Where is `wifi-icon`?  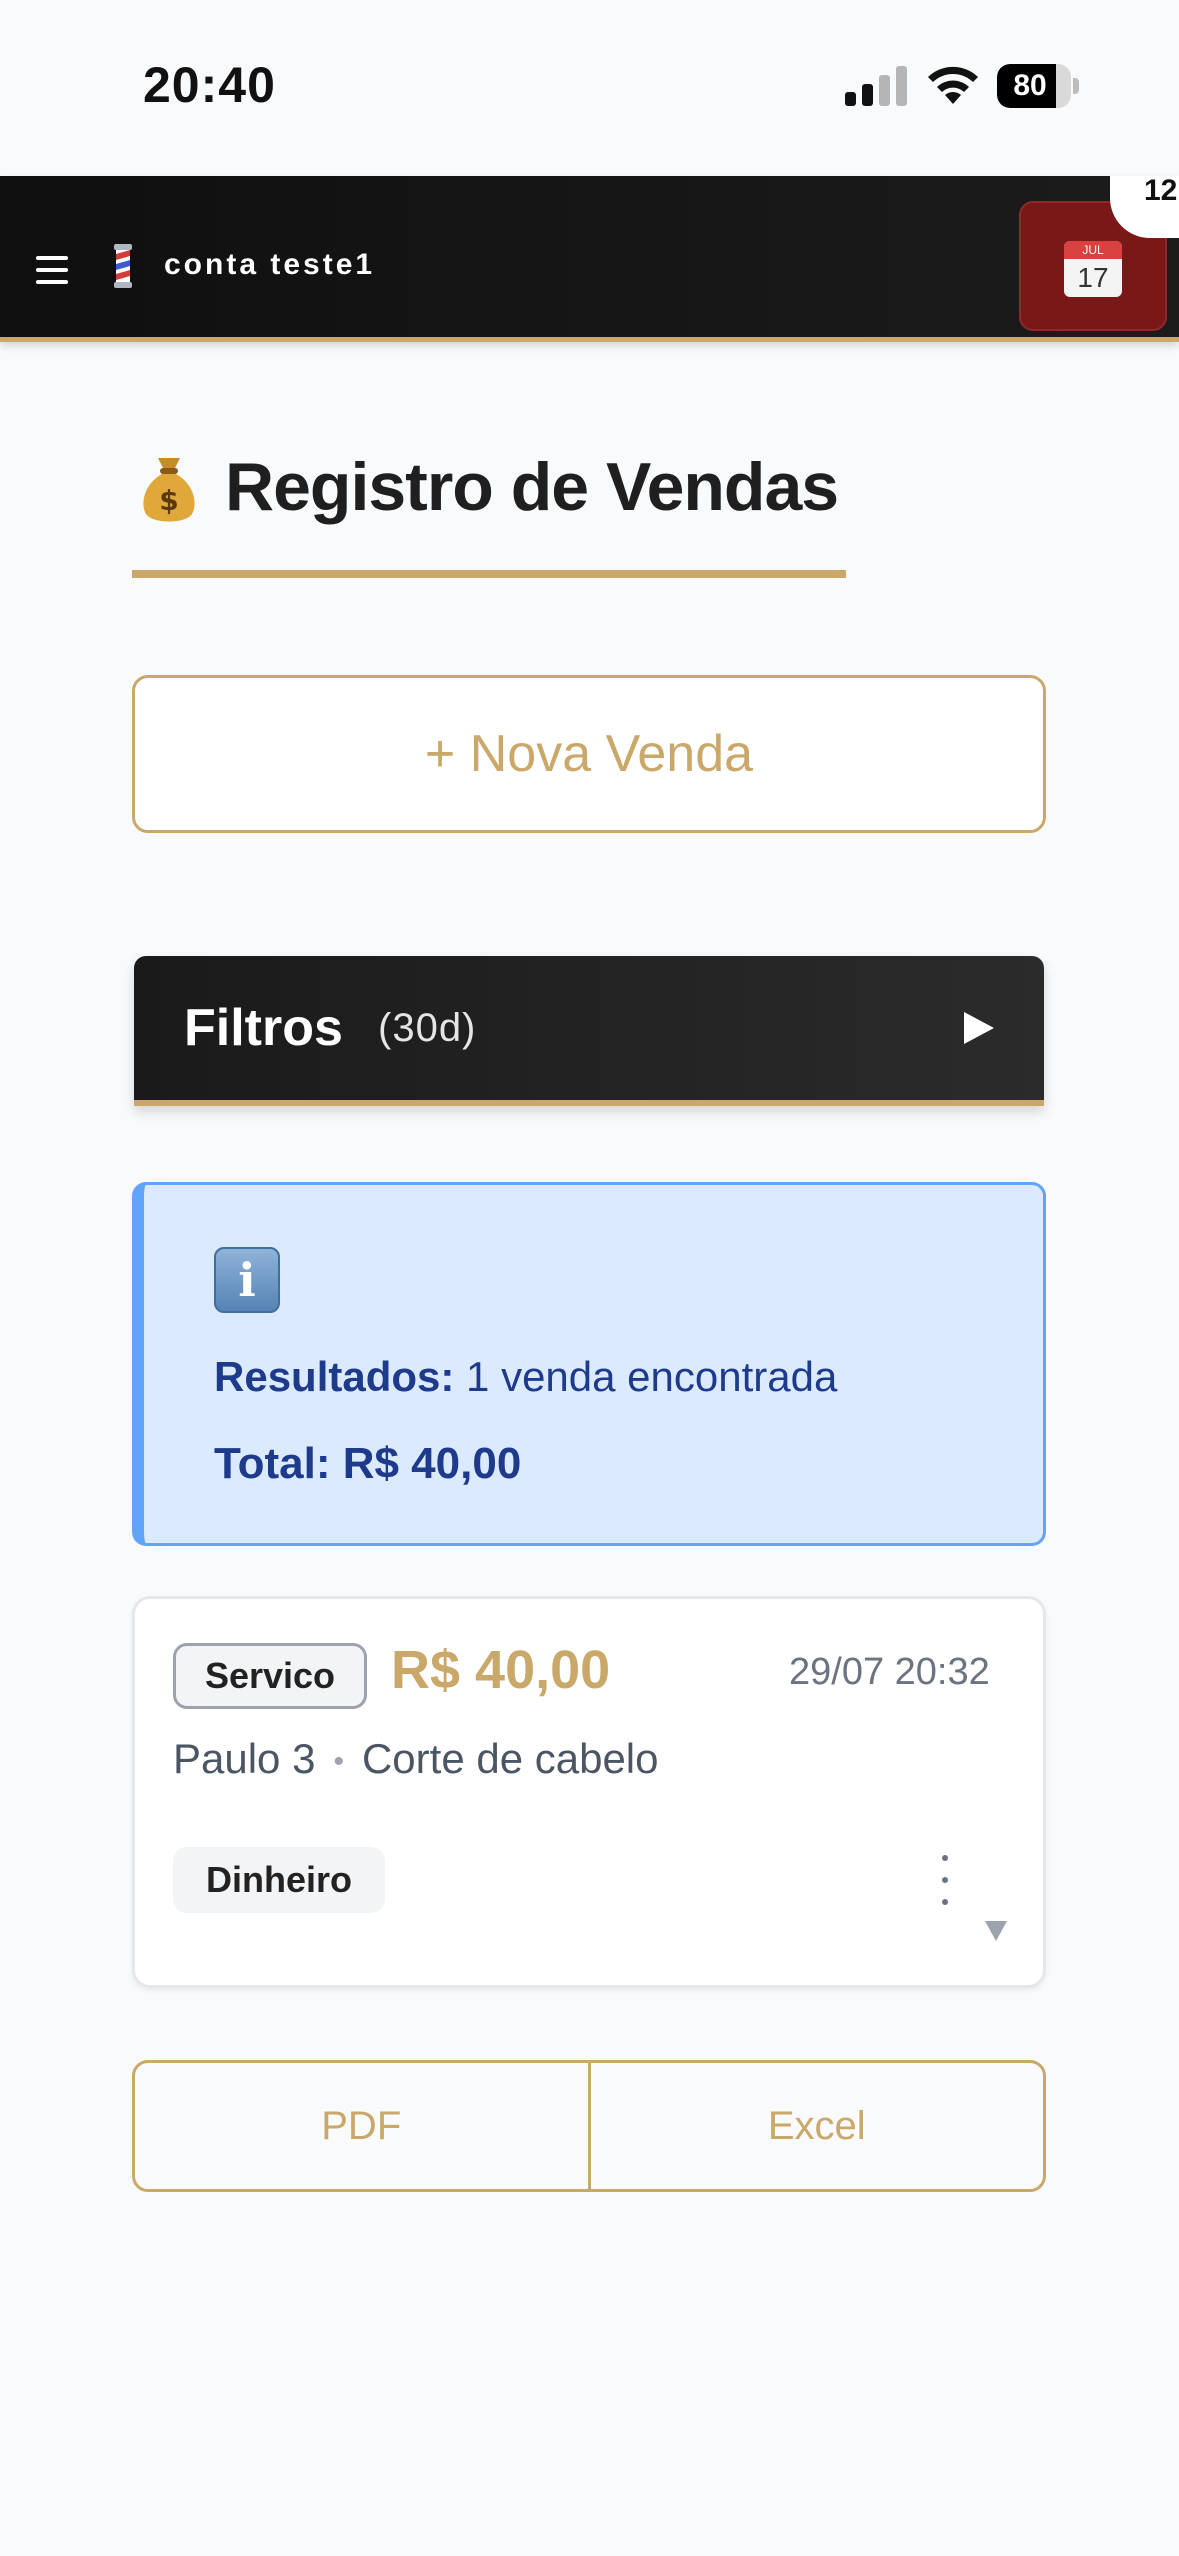
wifi-icon is located at coordinates (953, 85).